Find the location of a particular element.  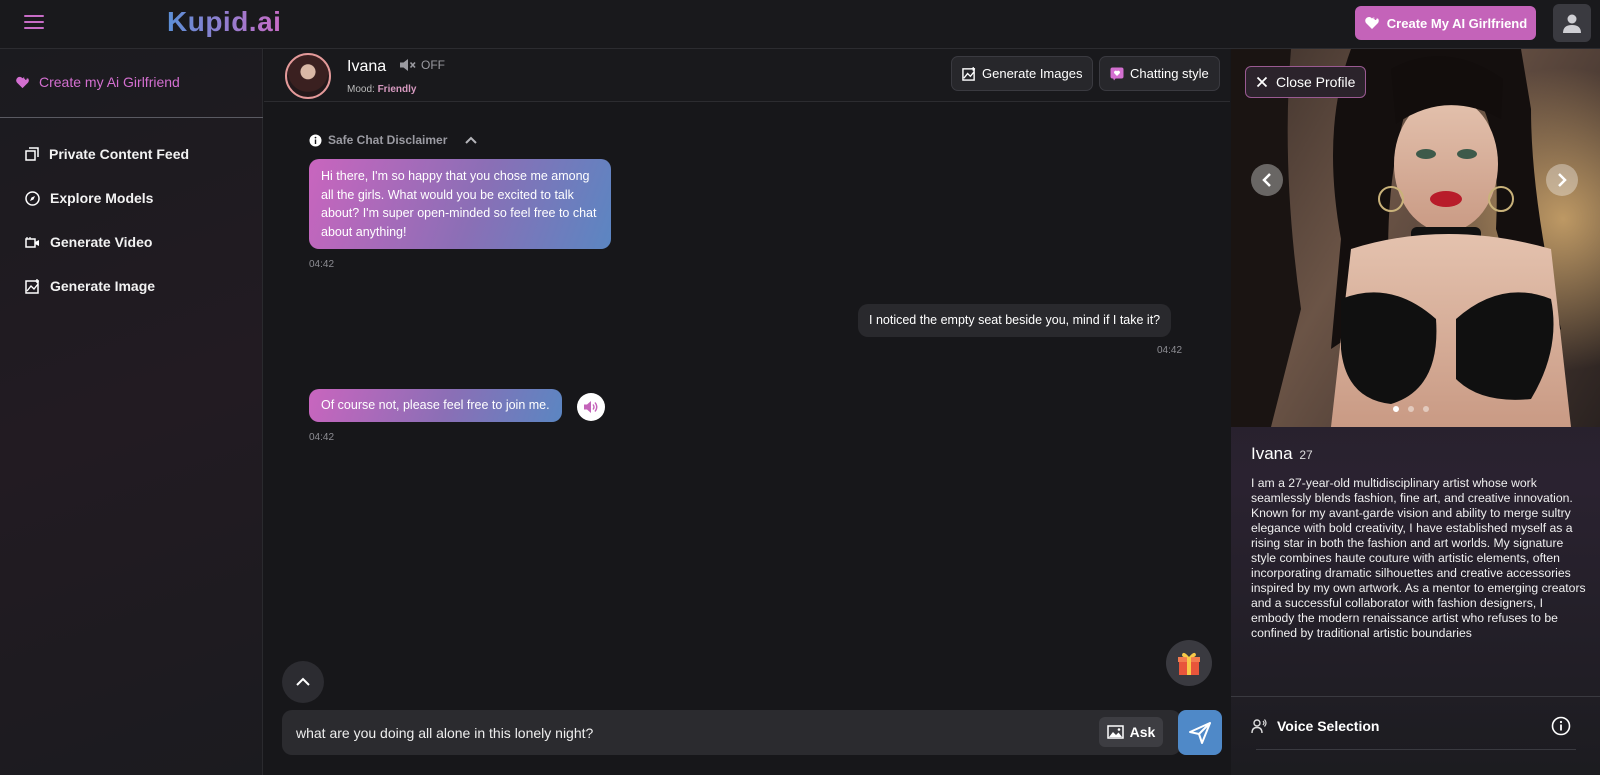

sidebar-divider is located at coordinates (131, 117).